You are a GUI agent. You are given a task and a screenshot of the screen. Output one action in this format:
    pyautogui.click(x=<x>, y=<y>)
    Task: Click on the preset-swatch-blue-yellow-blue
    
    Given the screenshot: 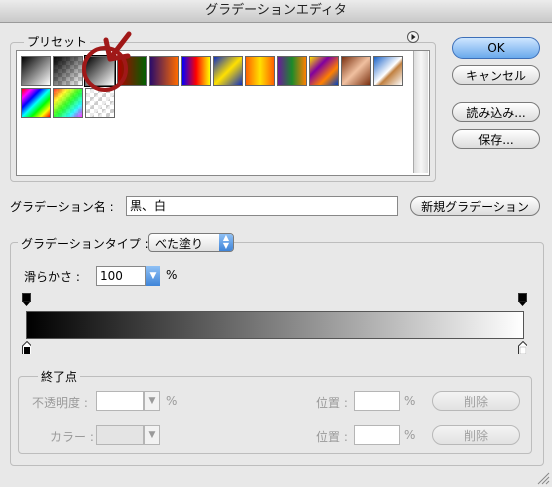 What is the action you would take?
    pyautogui.click(x=228, y=71)
    